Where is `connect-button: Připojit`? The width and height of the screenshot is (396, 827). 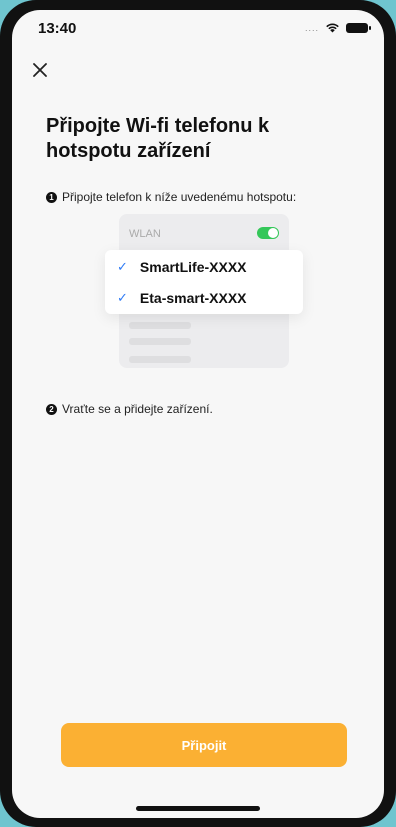 connect-button: Připojit is located at coordinates (204, 745).